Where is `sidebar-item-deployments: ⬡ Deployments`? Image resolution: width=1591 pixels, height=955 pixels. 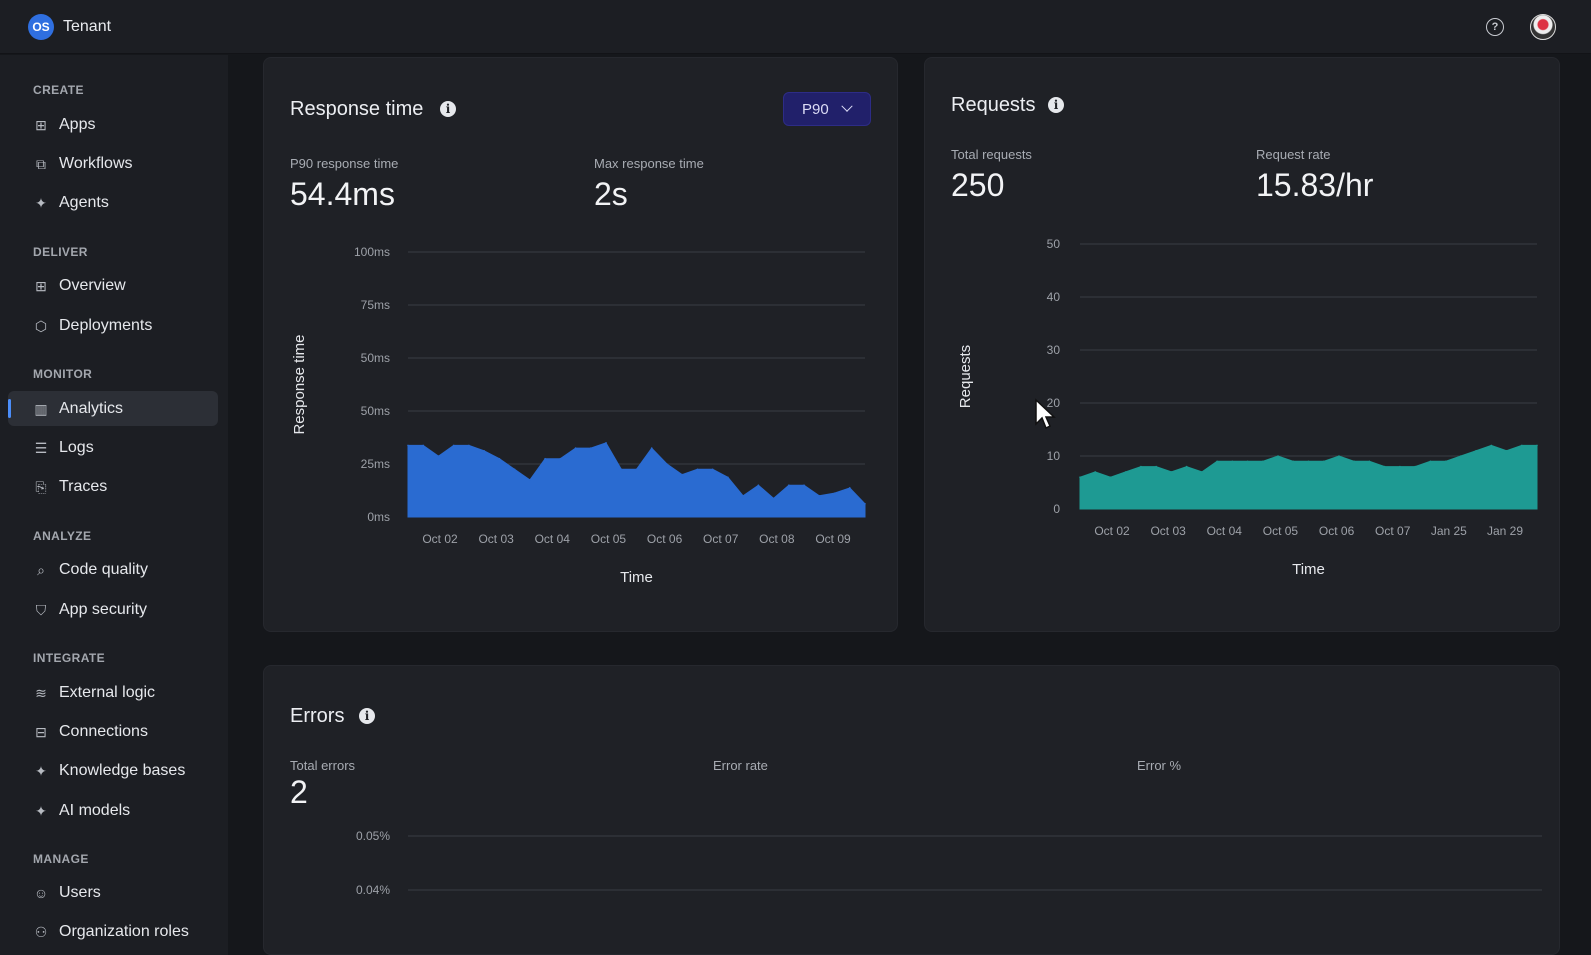 sidebar-item-deployments: ⬡ Deployments is located at coordinates (113, 325).